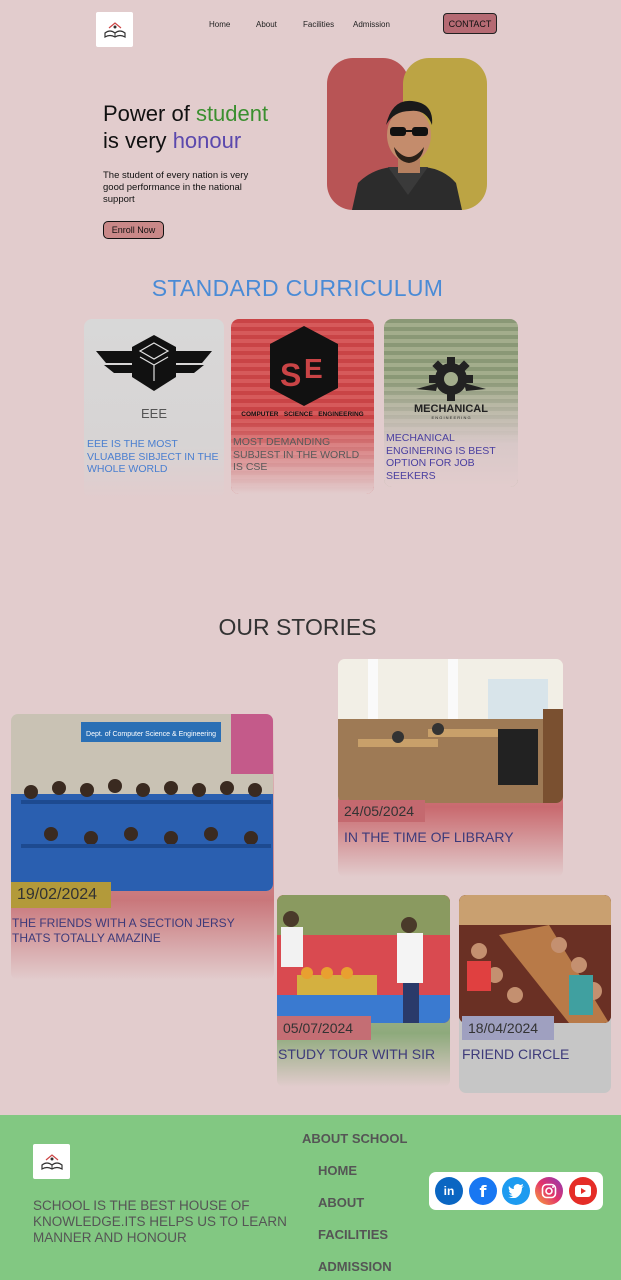 The width and height of the screenshot is (621, 1280). Describe the element at coordinates (407, 155) in the screenshot. I see `student-portrait` at that location.